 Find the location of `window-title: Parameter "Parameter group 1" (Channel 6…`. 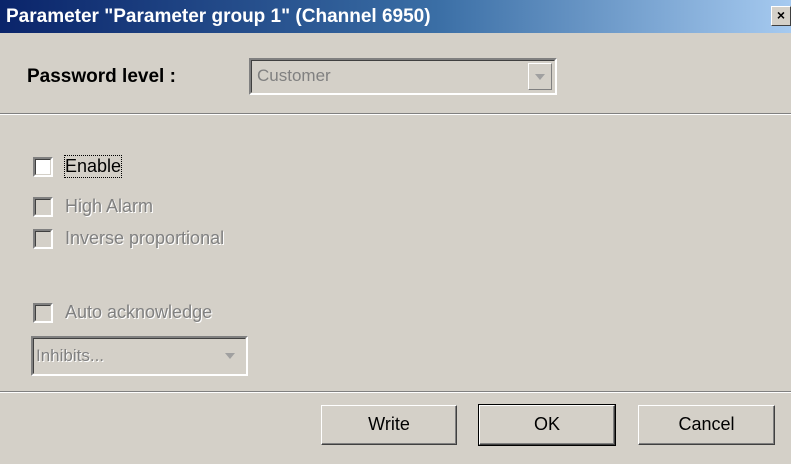

window-title: Parameter "Parameter group 1" (Channel 6… is located at coordinates (218, 16).